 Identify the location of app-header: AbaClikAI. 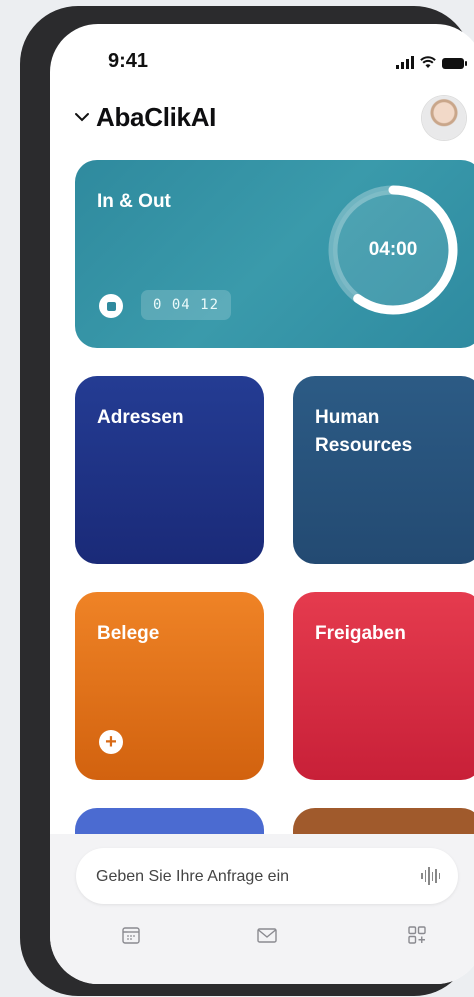
(145, 117).